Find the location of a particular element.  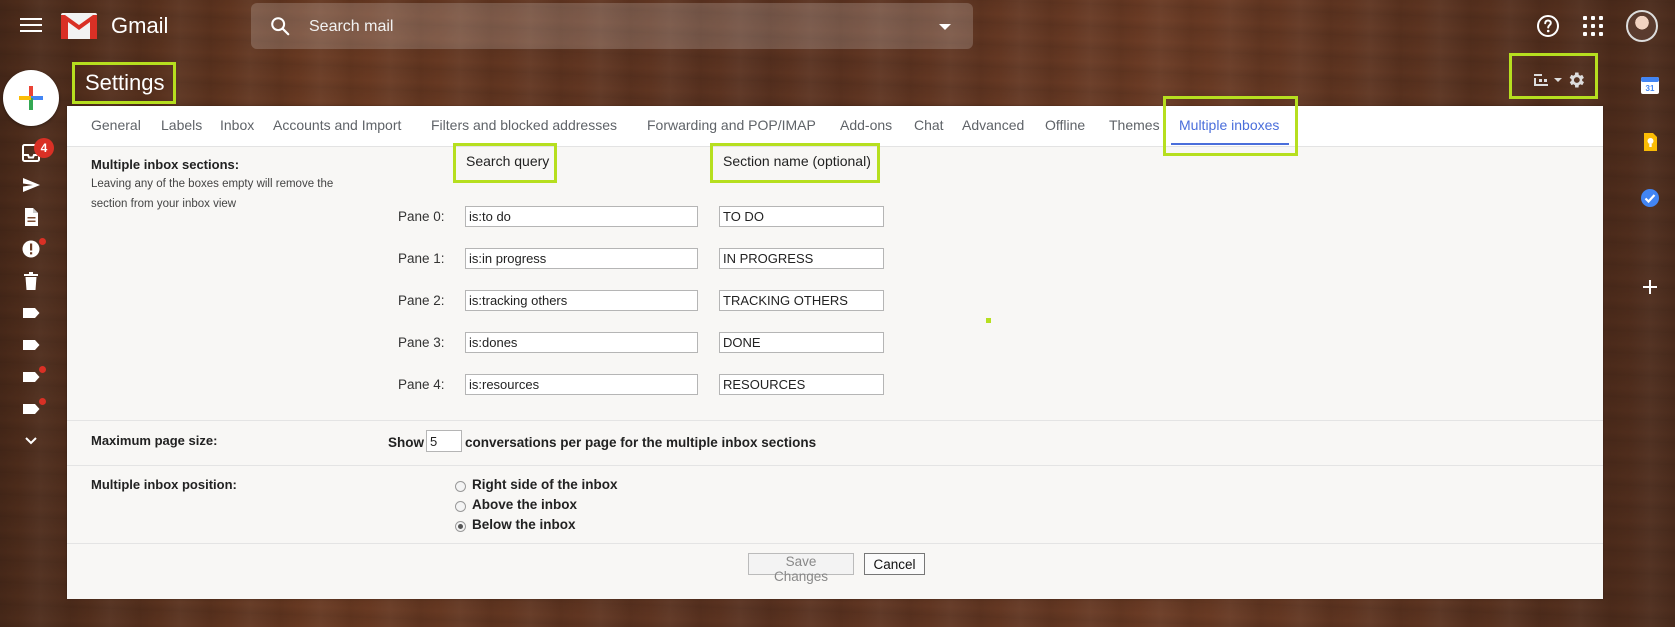

tab-inbox: Inbox is located at coordinates (237, 125).